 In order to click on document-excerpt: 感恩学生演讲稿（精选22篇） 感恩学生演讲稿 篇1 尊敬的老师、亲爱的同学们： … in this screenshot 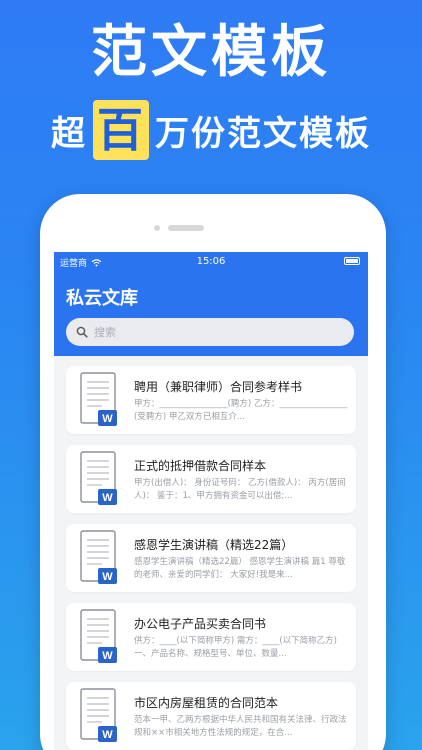, I will do `click(240, 568)`.